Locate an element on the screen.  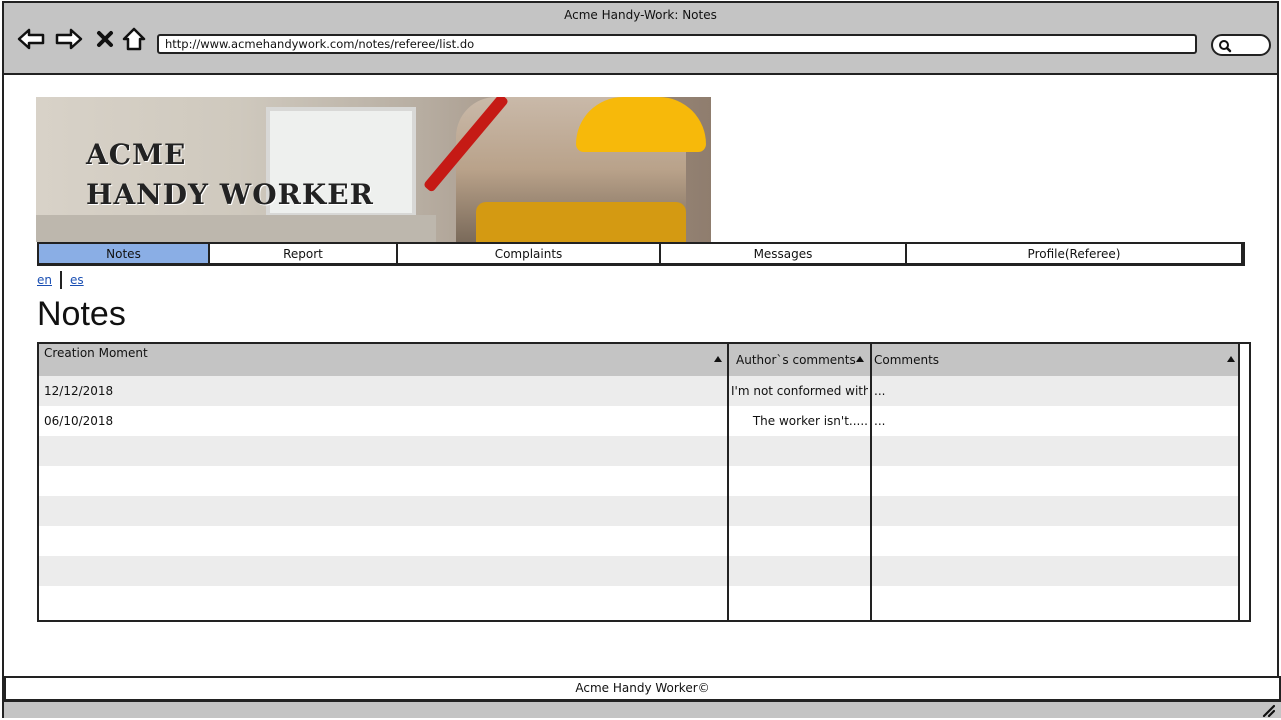
stop-button is located at coordinates (105, 39).